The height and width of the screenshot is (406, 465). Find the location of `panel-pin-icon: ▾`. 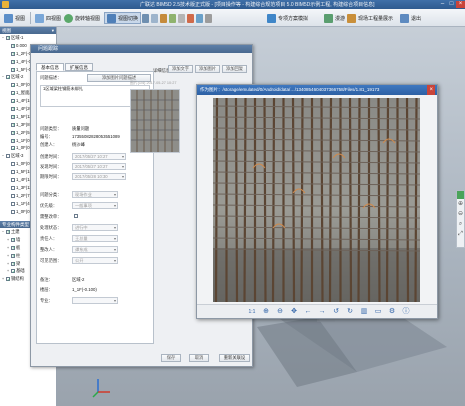

panel-pin-icon: ▾ is located at coordinates (53, 30).